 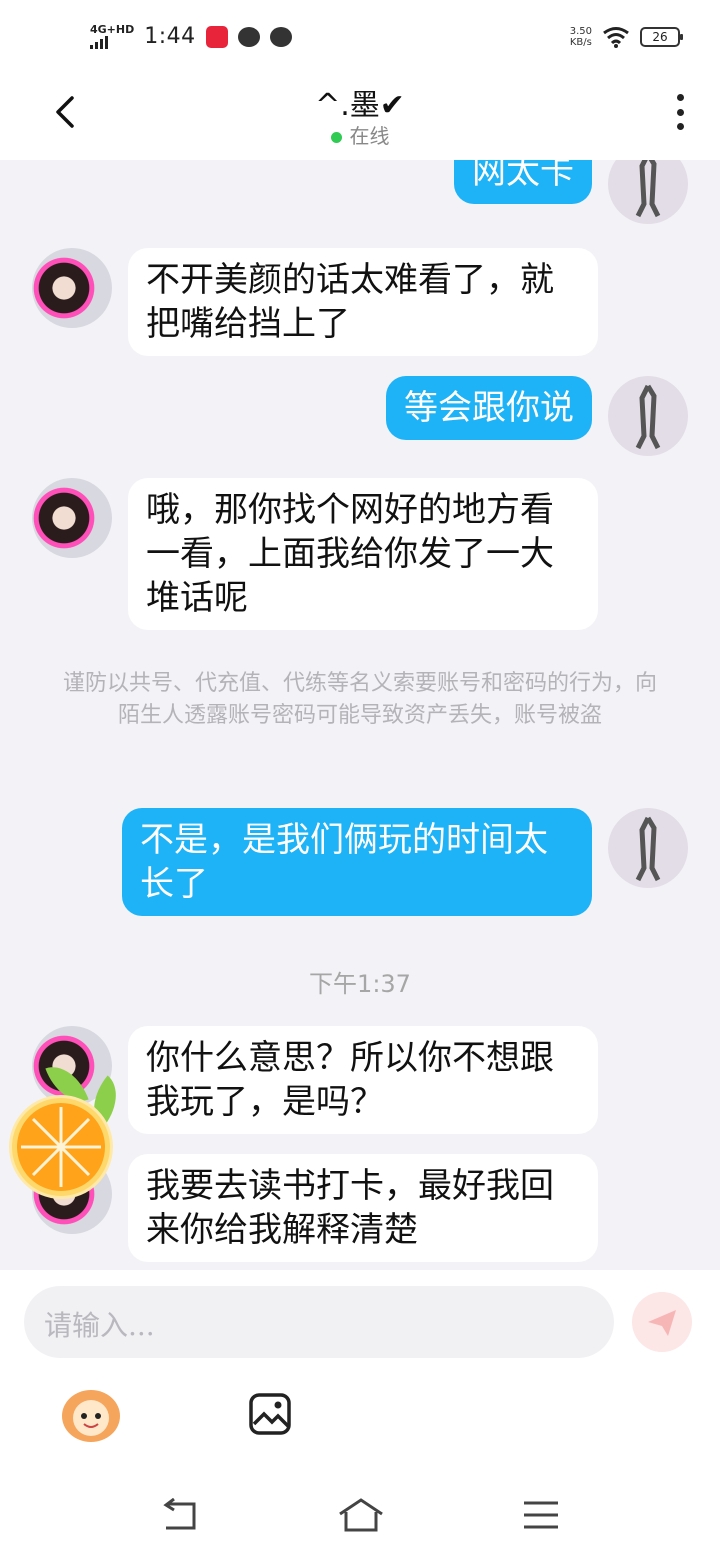 I want to click on message-bubble-outgoing: 不是，是我们俩玩的时间太长了, so click(x=357, y=862).